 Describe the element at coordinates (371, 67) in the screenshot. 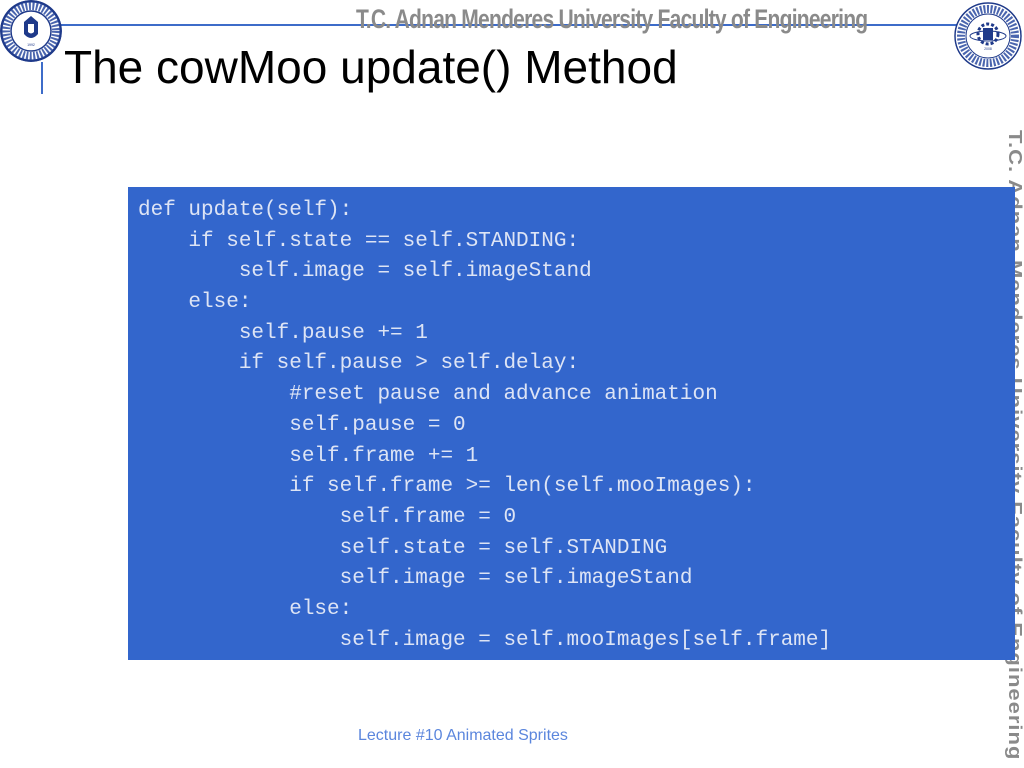

I see `slide-title: The cowMoo update() Method` at that location.